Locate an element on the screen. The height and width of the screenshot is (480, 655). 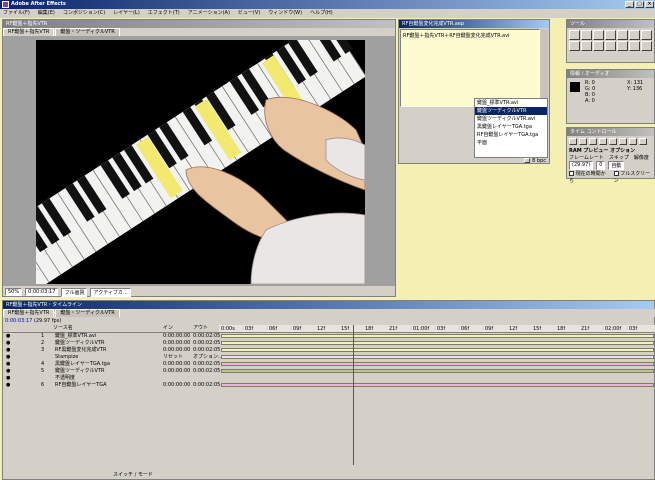
zoom-select: 50% is located at coordinates (14, 292).